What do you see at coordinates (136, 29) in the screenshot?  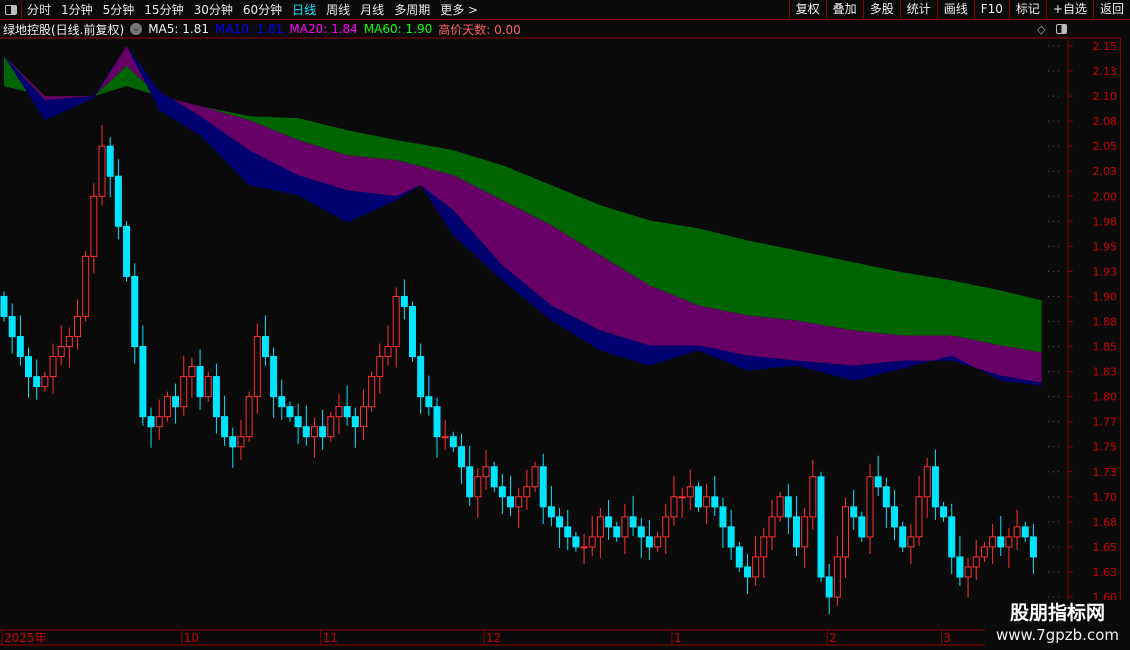 I see `chevron-down-icon: ⌄` at bounding box center [136, 29].